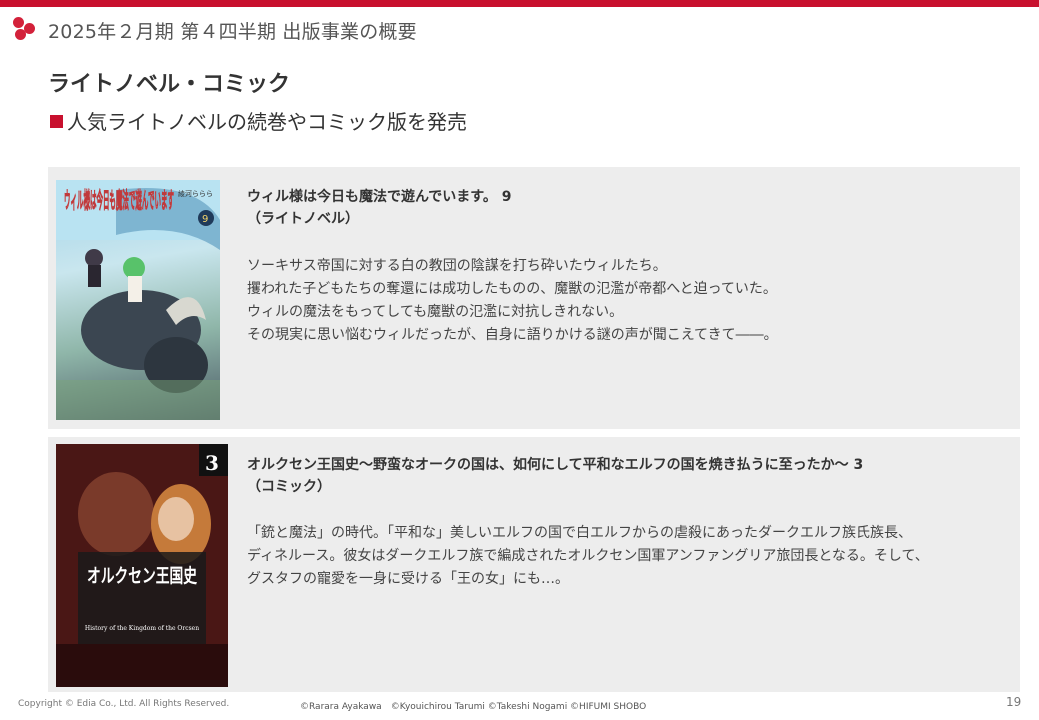  Describe the element at coordinates (267, 122) in the screenshot. I see `section-subtitle-text: 人気ライトノベルの続巻やコミック版を発売` at that location.